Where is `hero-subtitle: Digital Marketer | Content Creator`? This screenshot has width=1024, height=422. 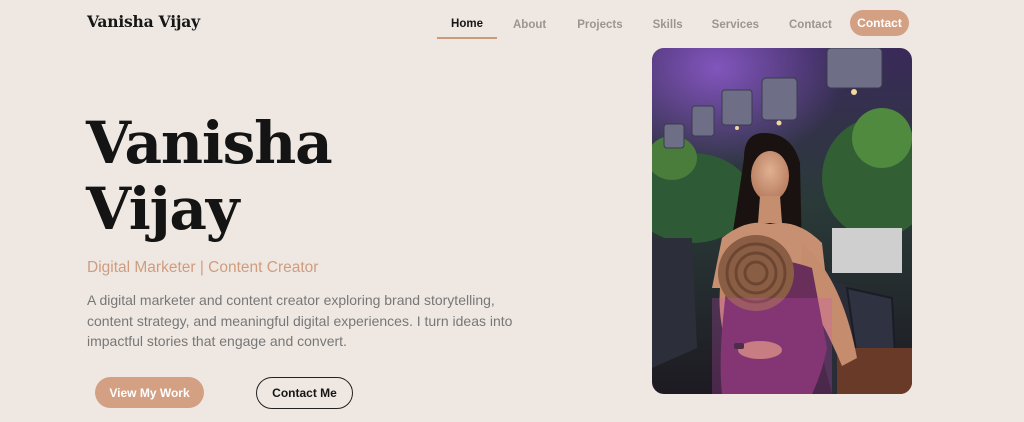 hero-subtitle: Digital Marketer | Content Creator is located at coordinates (203, 267).